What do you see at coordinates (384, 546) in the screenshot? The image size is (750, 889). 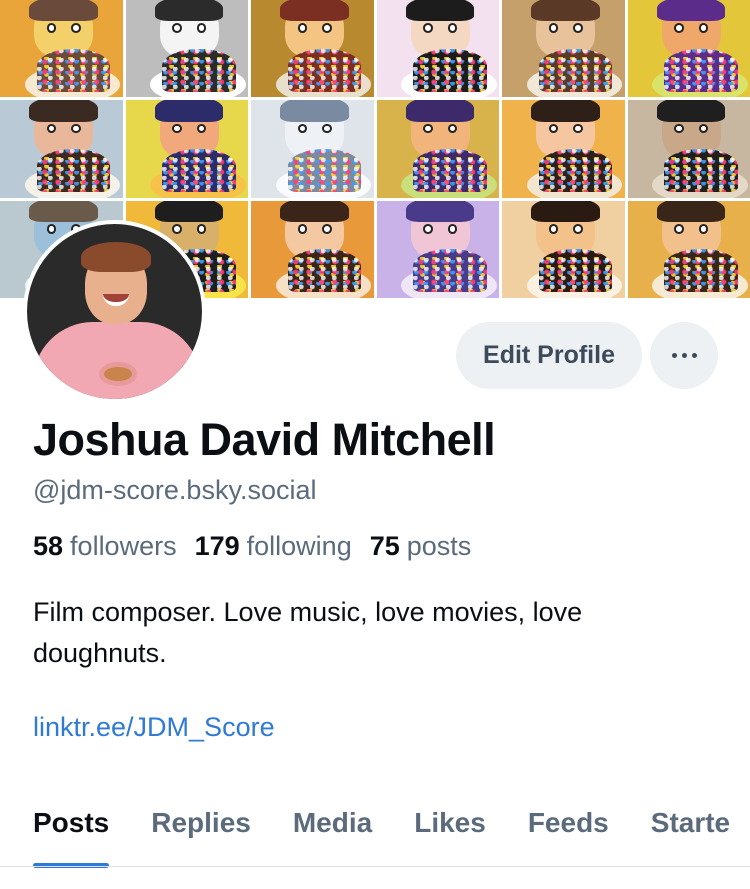 I see `posts-count: 75` at bounding box center [384, 546].